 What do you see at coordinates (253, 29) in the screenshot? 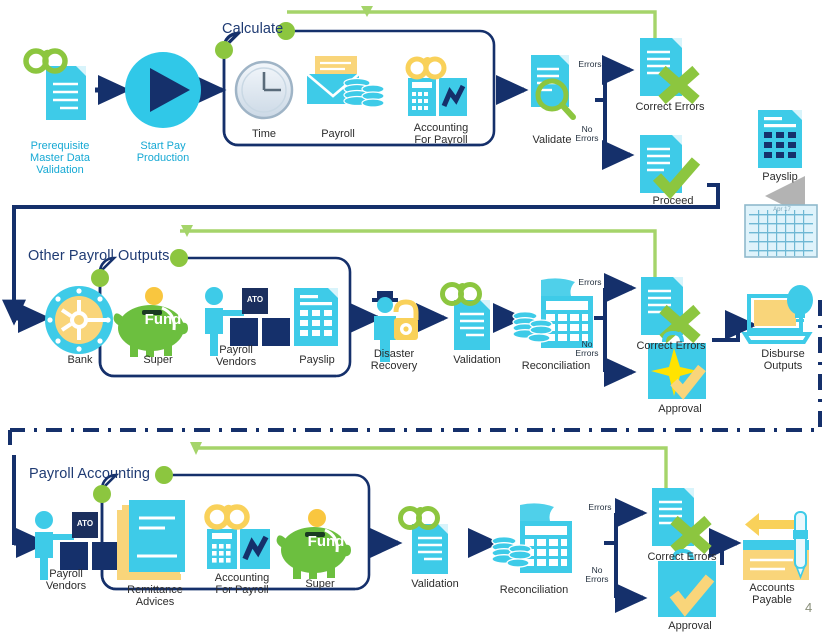
I see `phase-label-calculate: Calculate` at bounding box center [253, 29].